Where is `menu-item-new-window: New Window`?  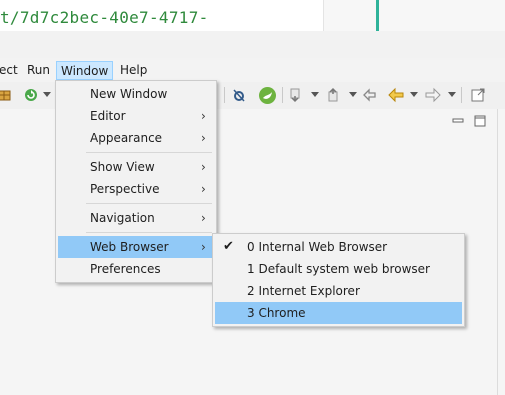
menu-item-new-window: New Window is located at coordinates (136, 94).